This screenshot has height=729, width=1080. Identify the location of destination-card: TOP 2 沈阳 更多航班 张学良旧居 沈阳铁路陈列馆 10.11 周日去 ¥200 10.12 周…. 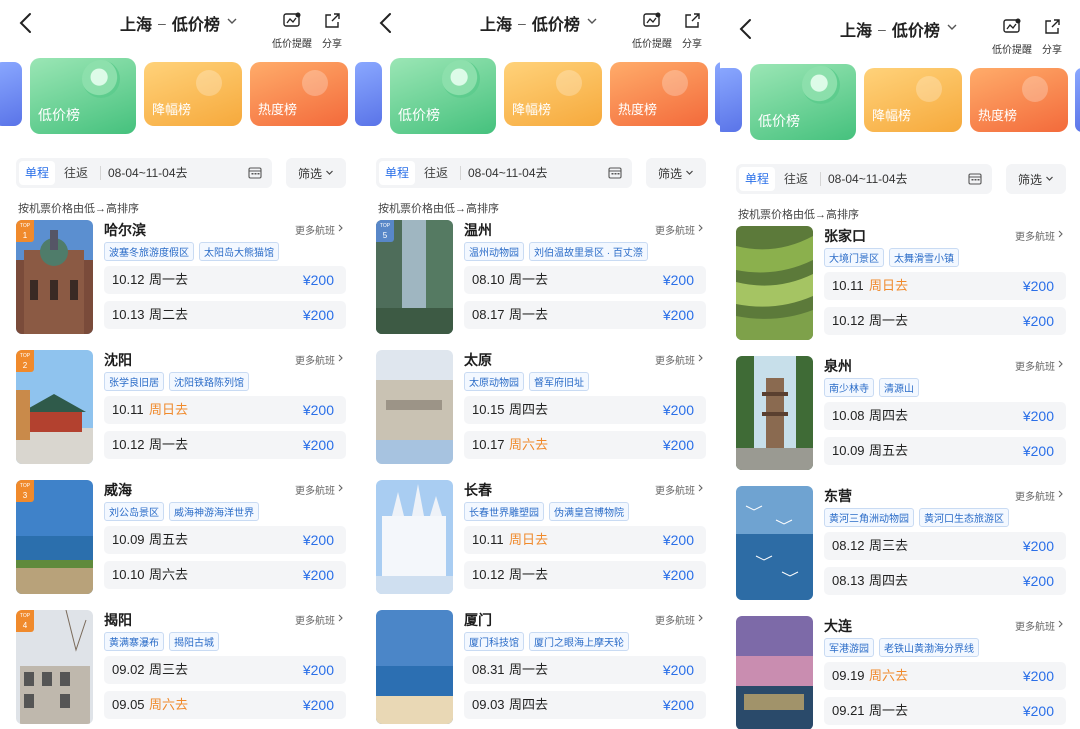
(181, 408).